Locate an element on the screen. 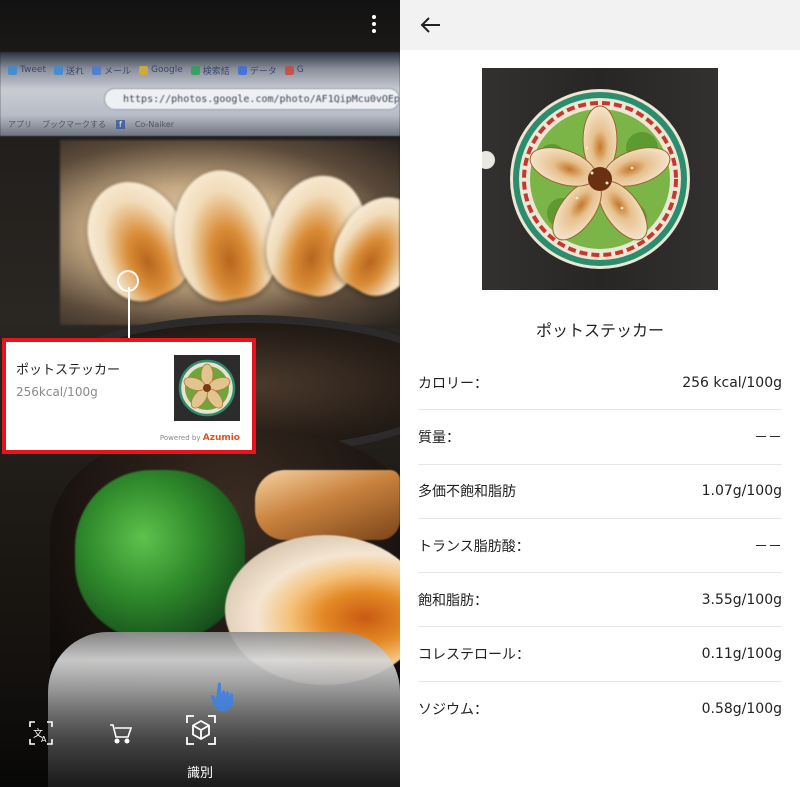  nutrient-row: トランス脂肪酸： －－ is located at coordinates (600, 546).